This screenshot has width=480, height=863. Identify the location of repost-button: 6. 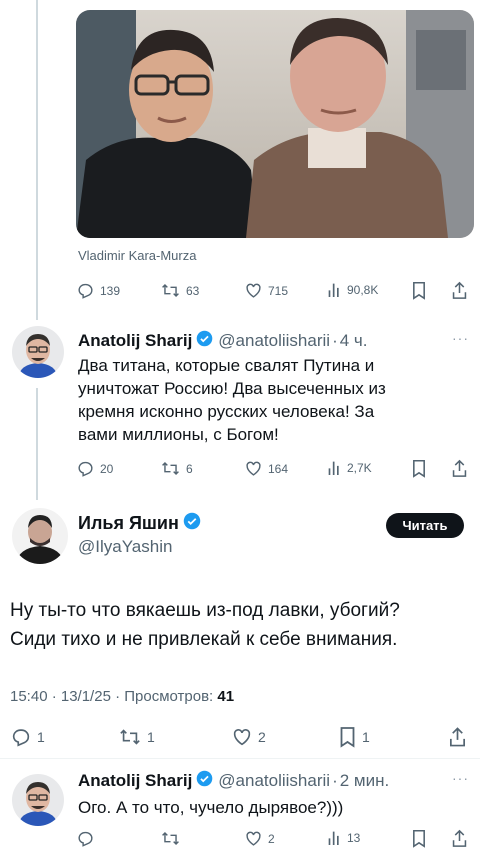
(176, 468).